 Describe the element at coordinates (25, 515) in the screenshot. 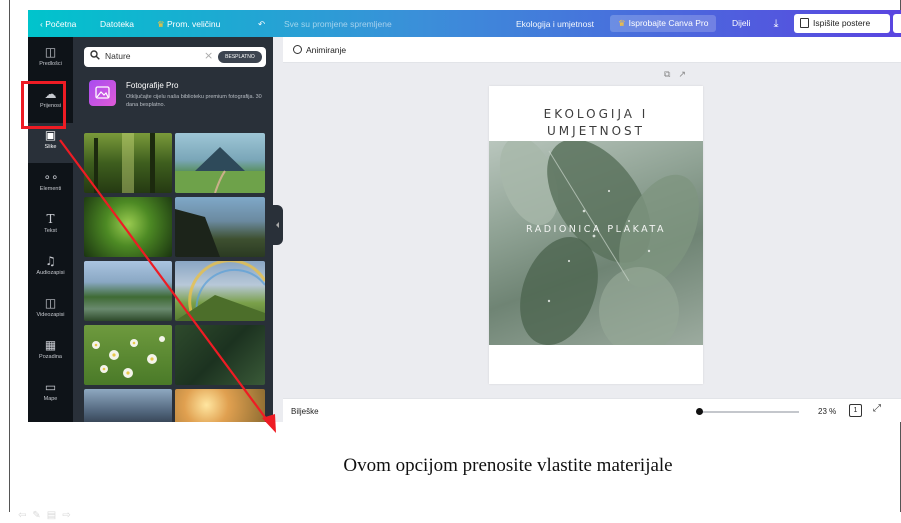

I see `prev-slide-icon: ⇦` at that location.